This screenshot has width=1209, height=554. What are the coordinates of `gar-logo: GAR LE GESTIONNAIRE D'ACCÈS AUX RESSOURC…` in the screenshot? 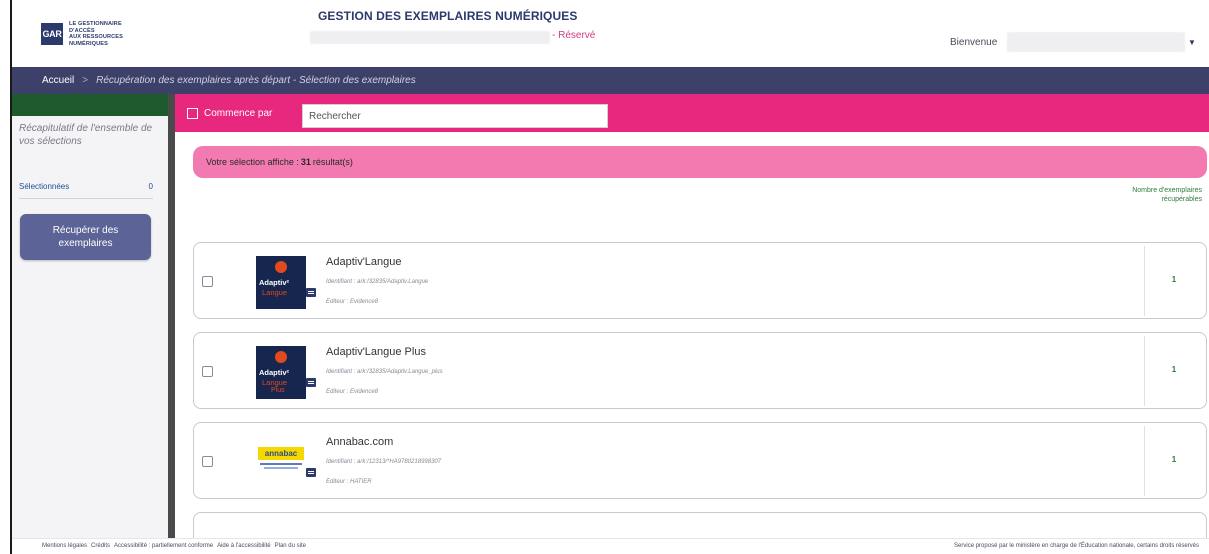 It's located at (82, 34).